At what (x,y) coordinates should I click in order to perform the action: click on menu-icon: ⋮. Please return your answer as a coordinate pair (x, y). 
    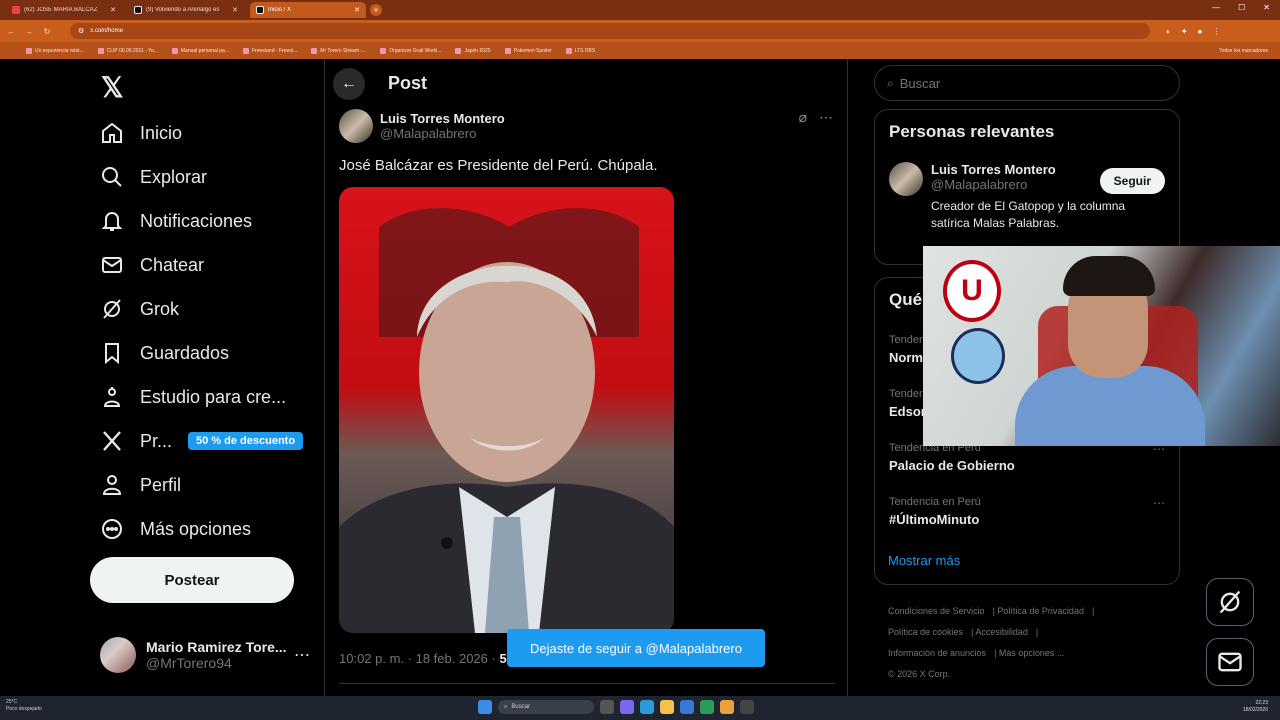
    Looking at the image, I should click on (1216, 31).